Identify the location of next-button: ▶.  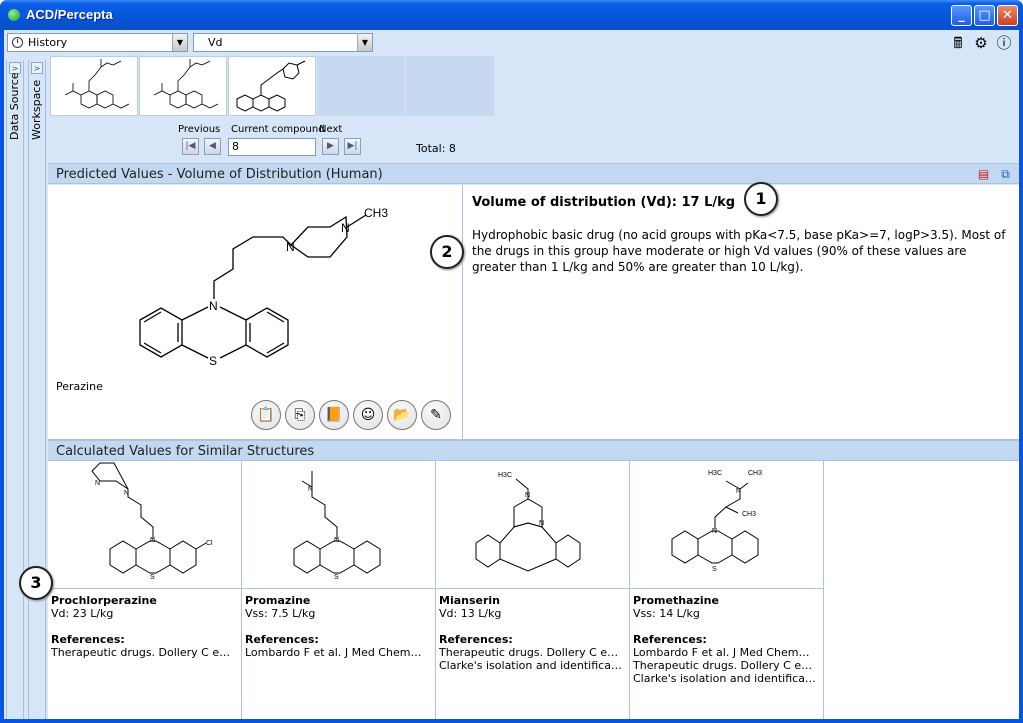
(330, 146).